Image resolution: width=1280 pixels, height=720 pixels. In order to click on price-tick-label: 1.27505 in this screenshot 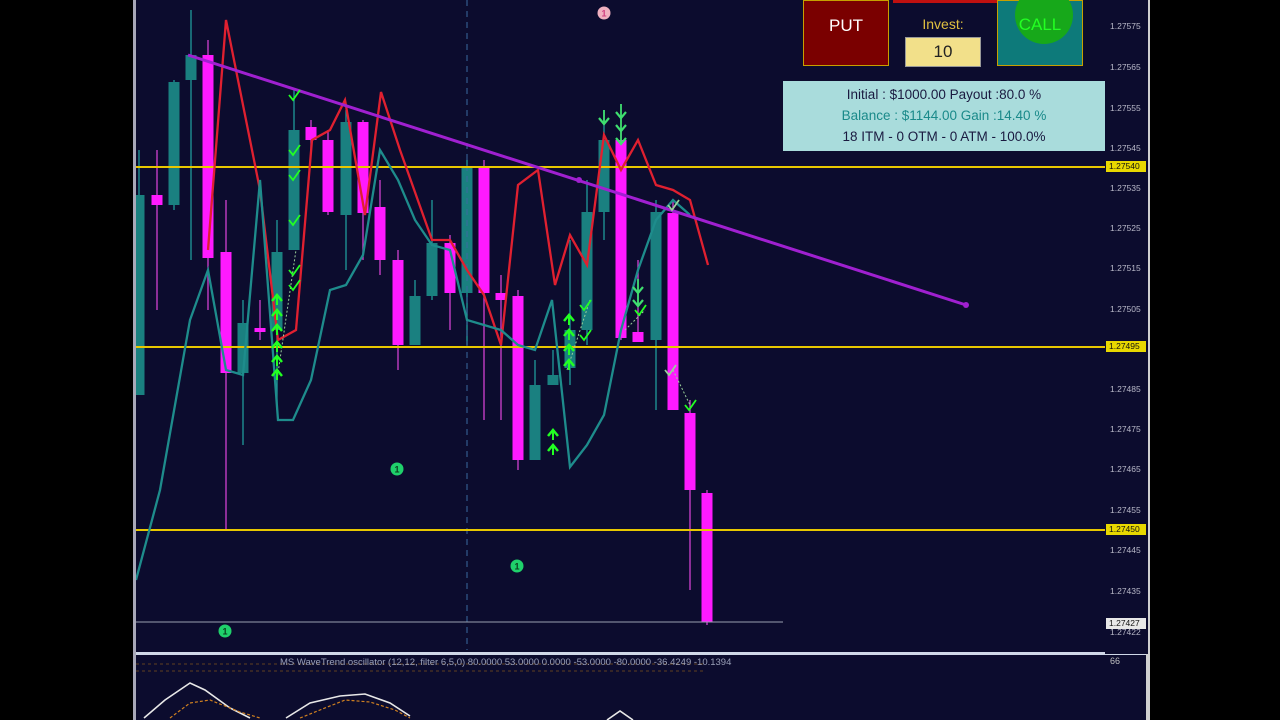, I will do `click(1125, 309)`.